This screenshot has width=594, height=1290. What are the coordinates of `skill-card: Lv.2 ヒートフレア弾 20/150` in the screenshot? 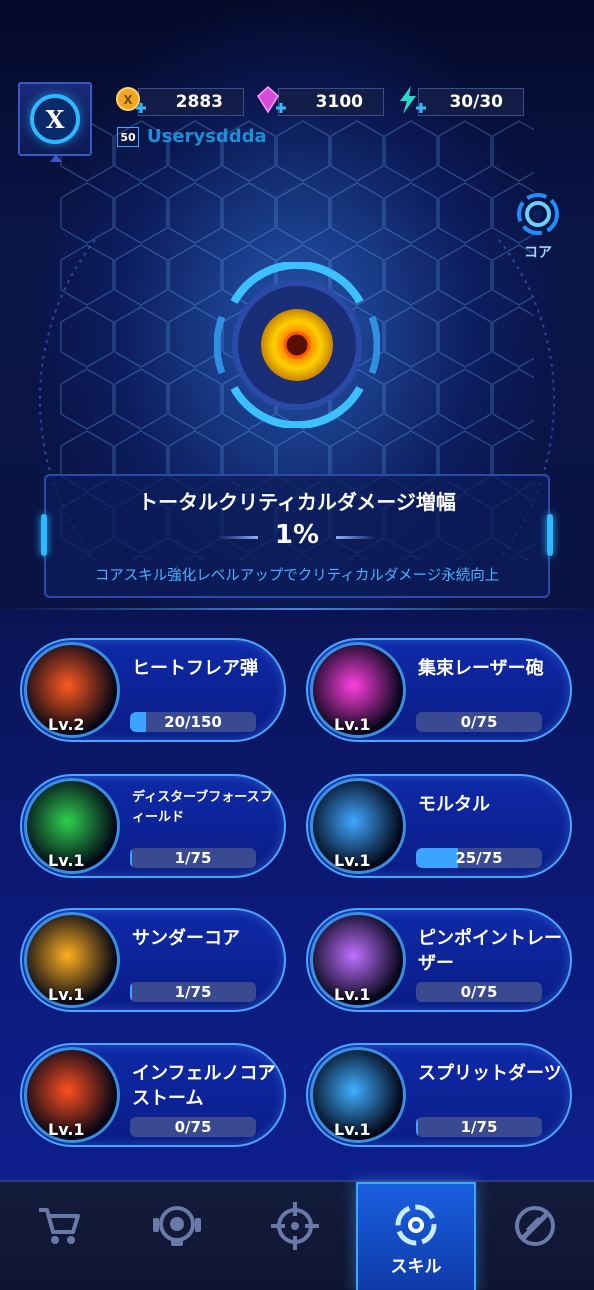 It's located at (153, 690).